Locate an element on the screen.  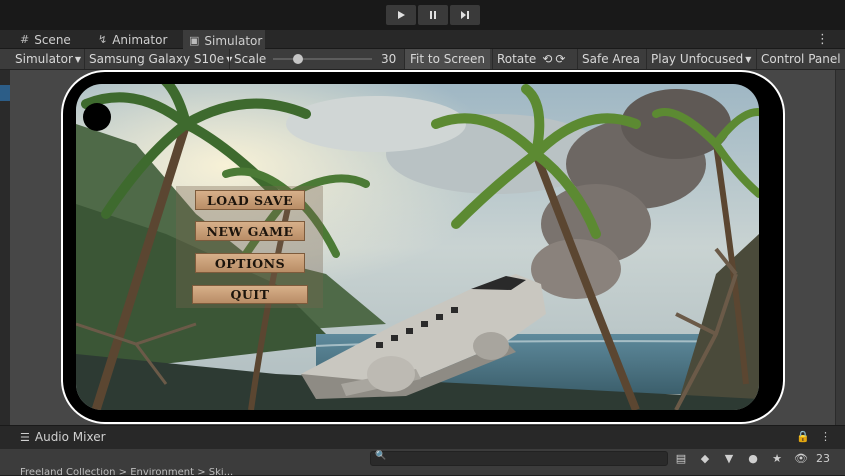
project-filter-icons: ▤ ◆ ▼ ● ★ 👁 23 is located at coordinates (751, 458).